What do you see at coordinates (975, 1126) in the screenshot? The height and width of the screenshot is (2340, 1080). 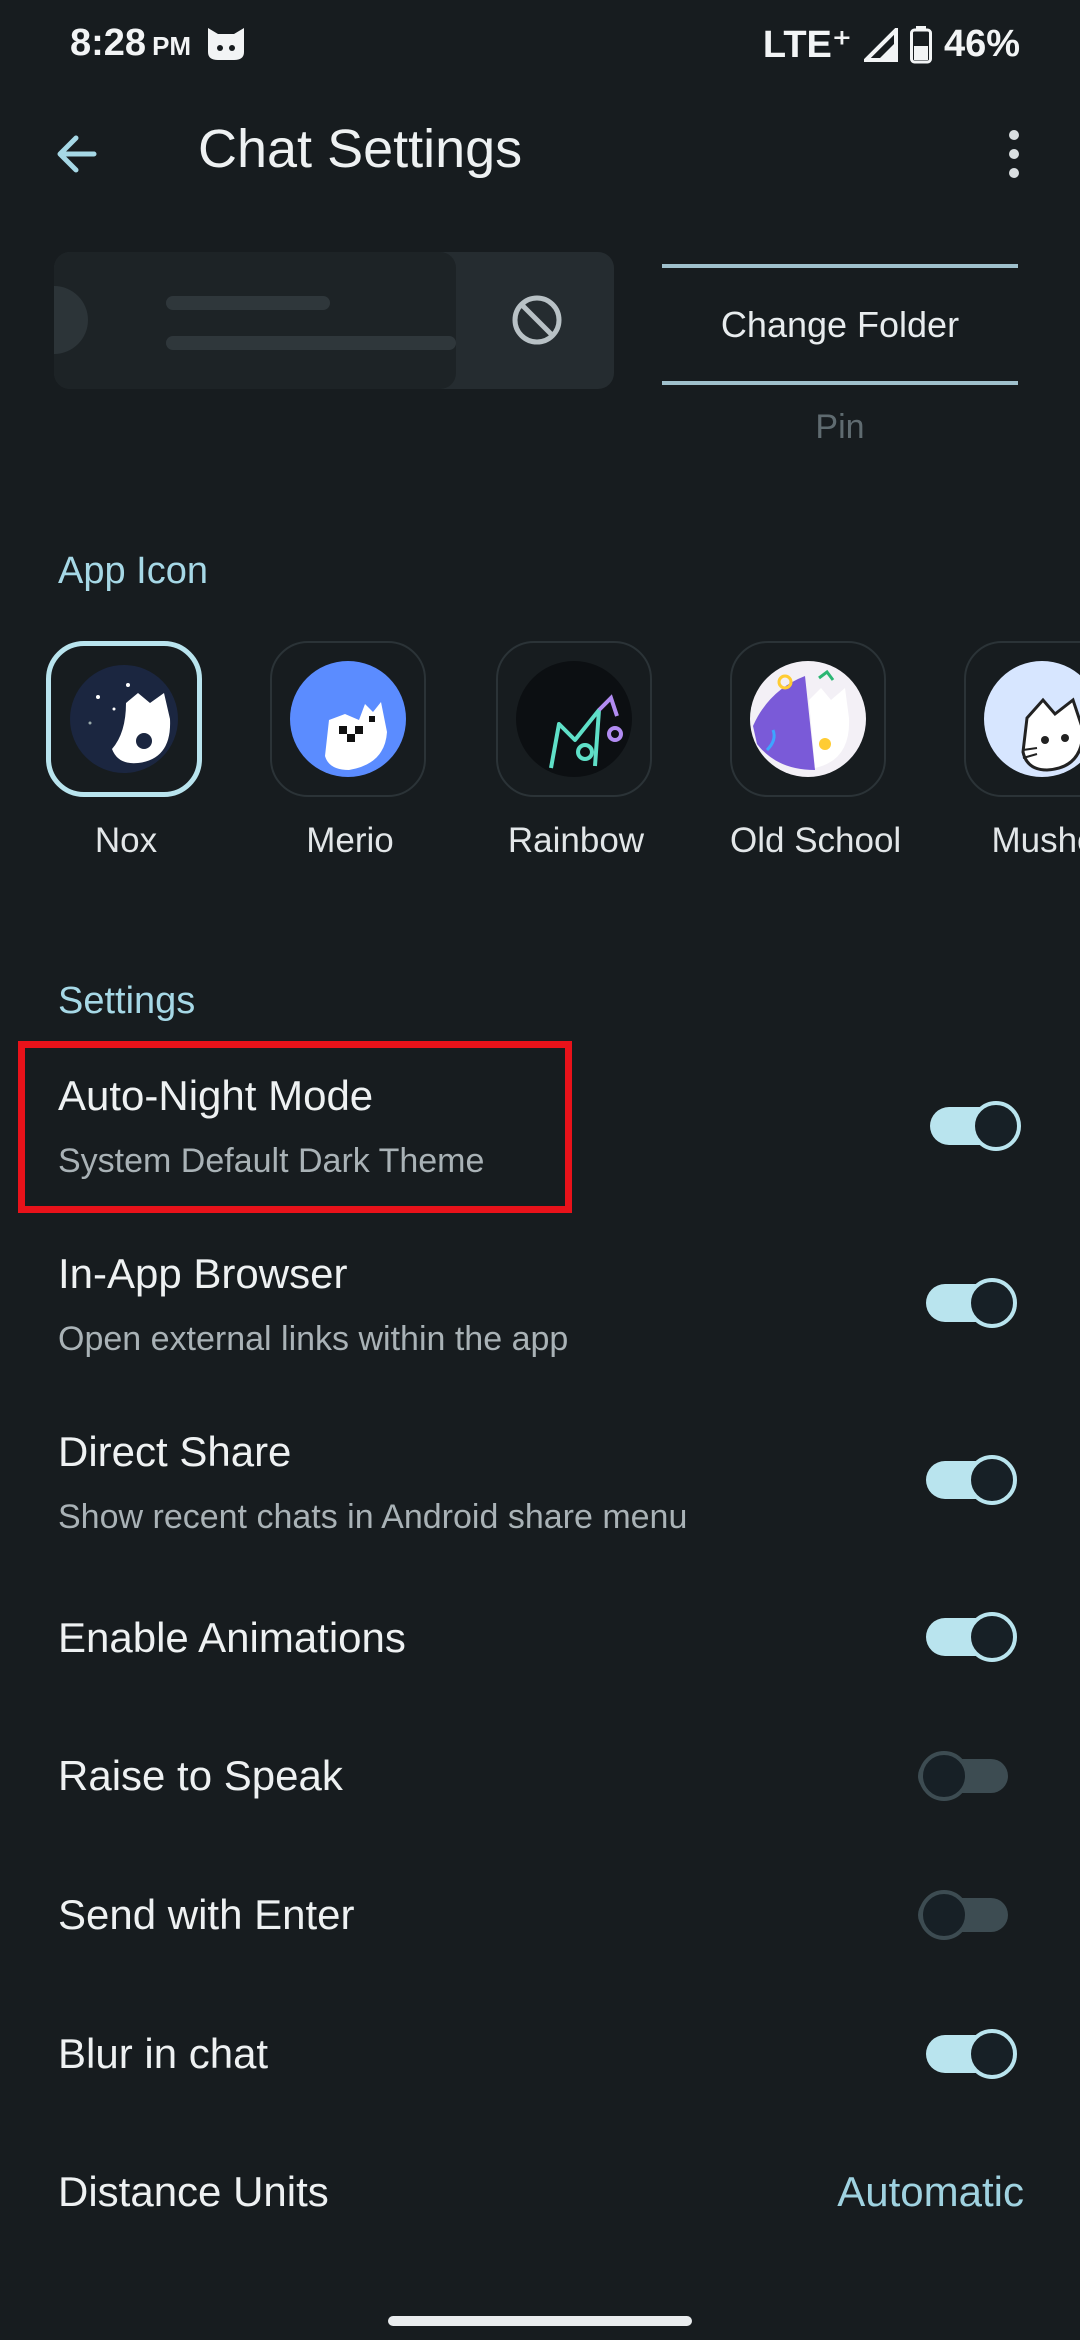 I see `auto-night-mode-toggle` at bounding box center [975, 1126].